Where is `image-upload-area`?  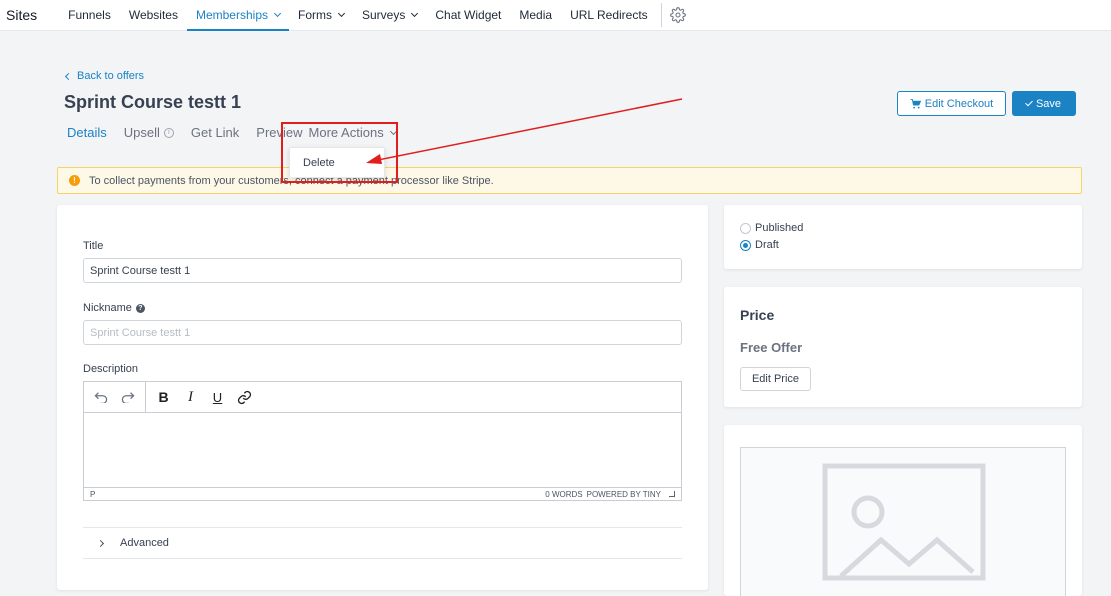 image-upload-area is located at coordinates (903, 521).